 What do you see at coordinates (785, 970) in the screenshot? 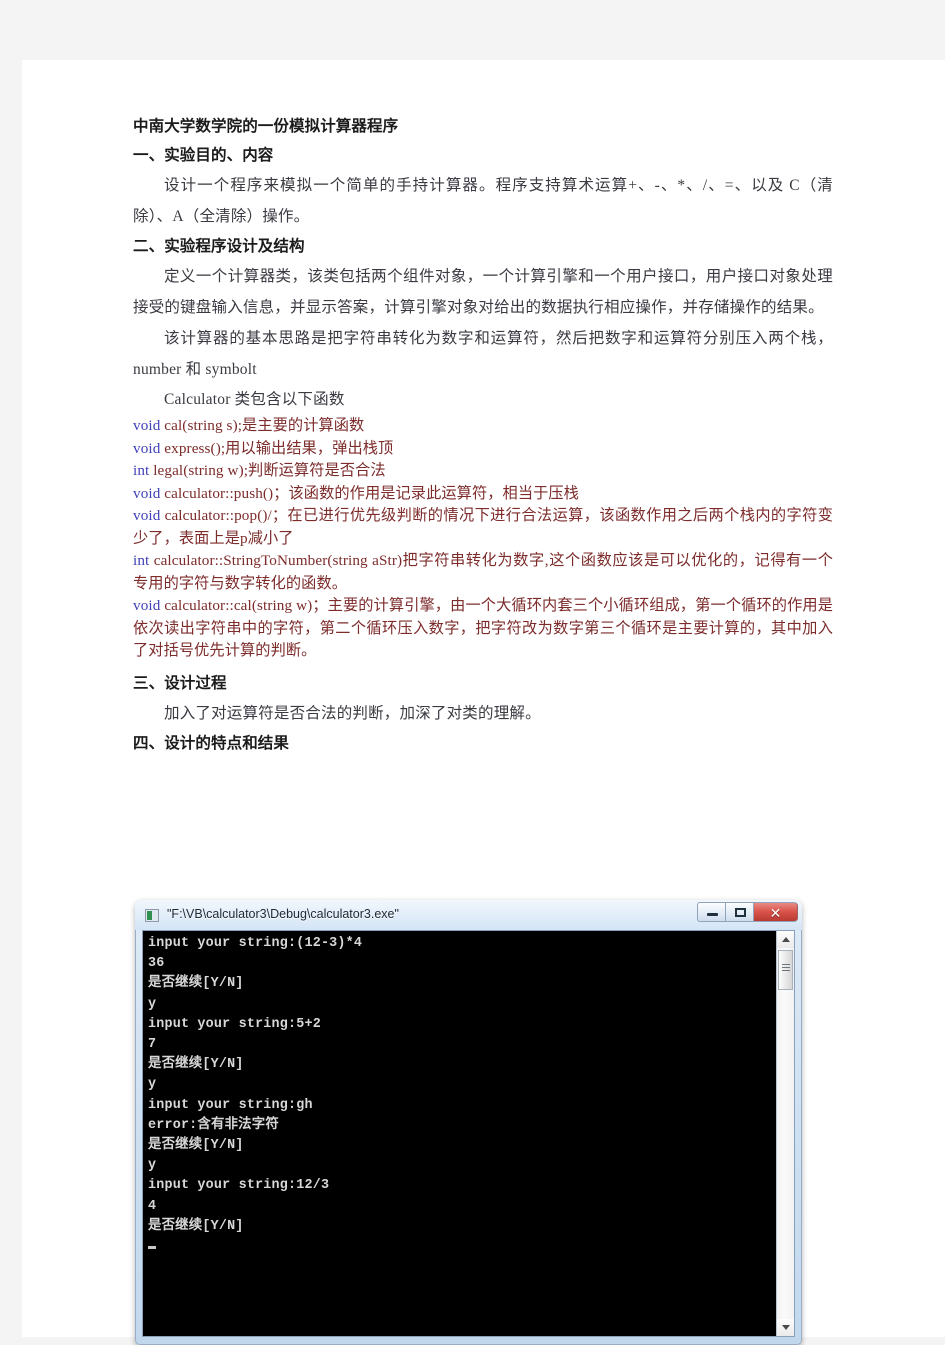
I see `scrollbar-thumb` at bounding box center [785, 970].